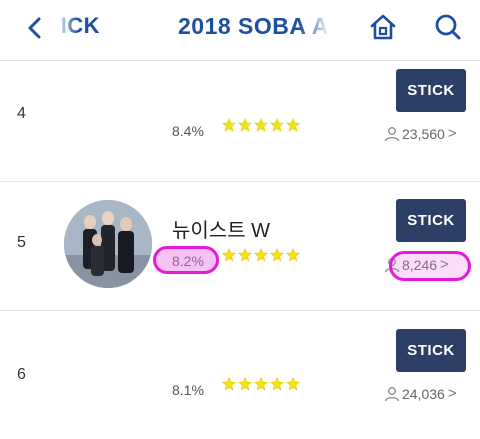 Image resolution: width=480 pixels, height=439 pixels. What do you see at coordinates (186, 260) in the screenshot?
I see `percent-highlight-mark` at bounding box center [186, 260].